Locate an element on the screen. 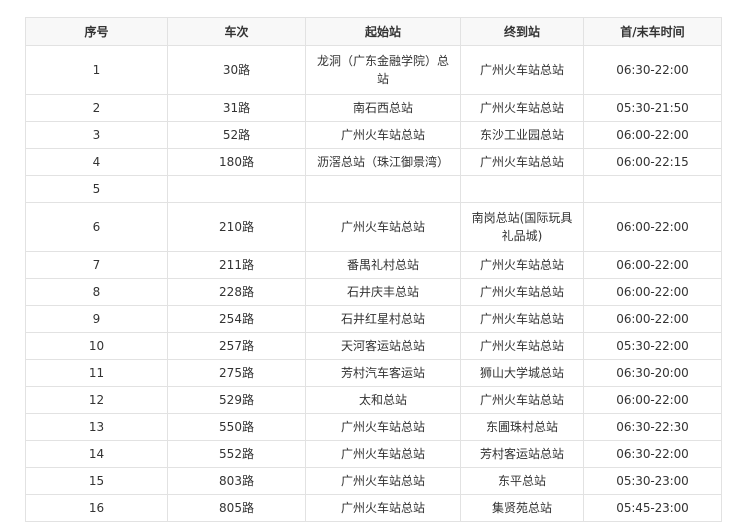  cell-no: 8 is located at coordinates (96, 292).